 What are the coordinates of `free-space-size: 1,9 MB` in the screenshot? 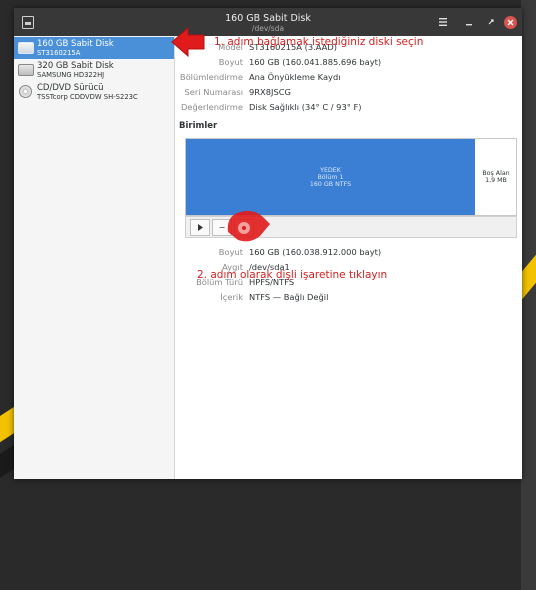 It's located at (496, 180).